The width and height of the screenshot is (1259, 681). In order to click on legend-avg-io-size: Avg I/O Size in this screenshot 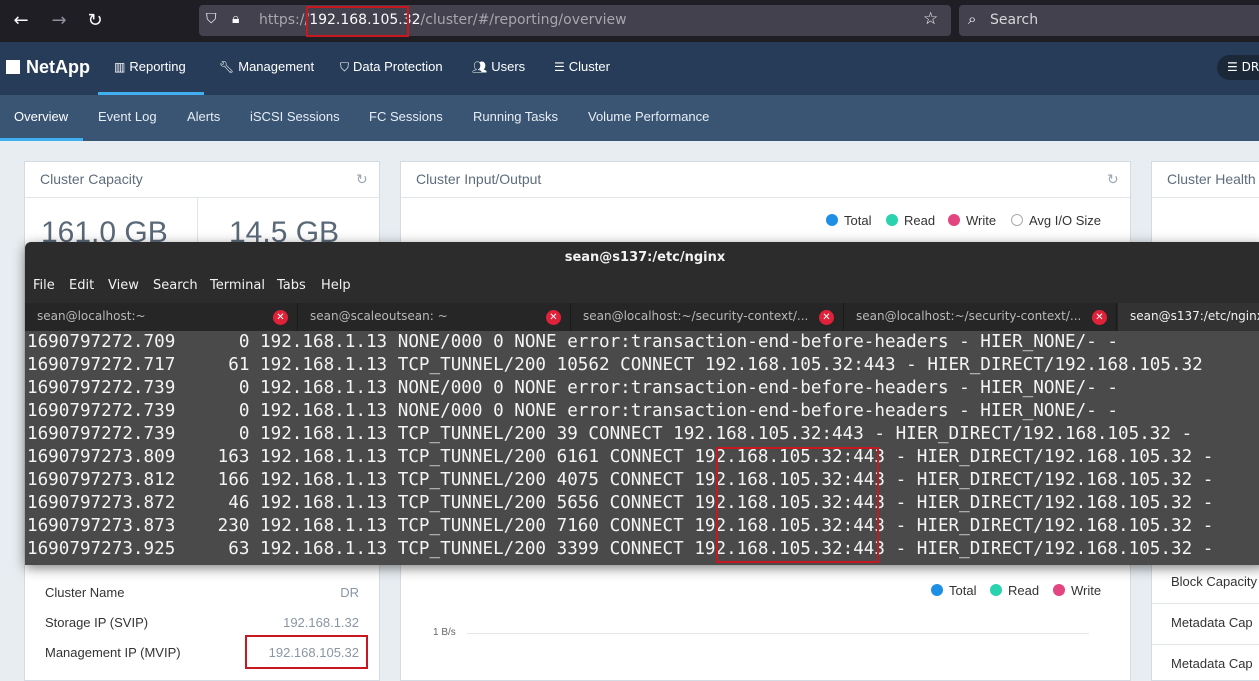, I will do `click(1056, 220)`.